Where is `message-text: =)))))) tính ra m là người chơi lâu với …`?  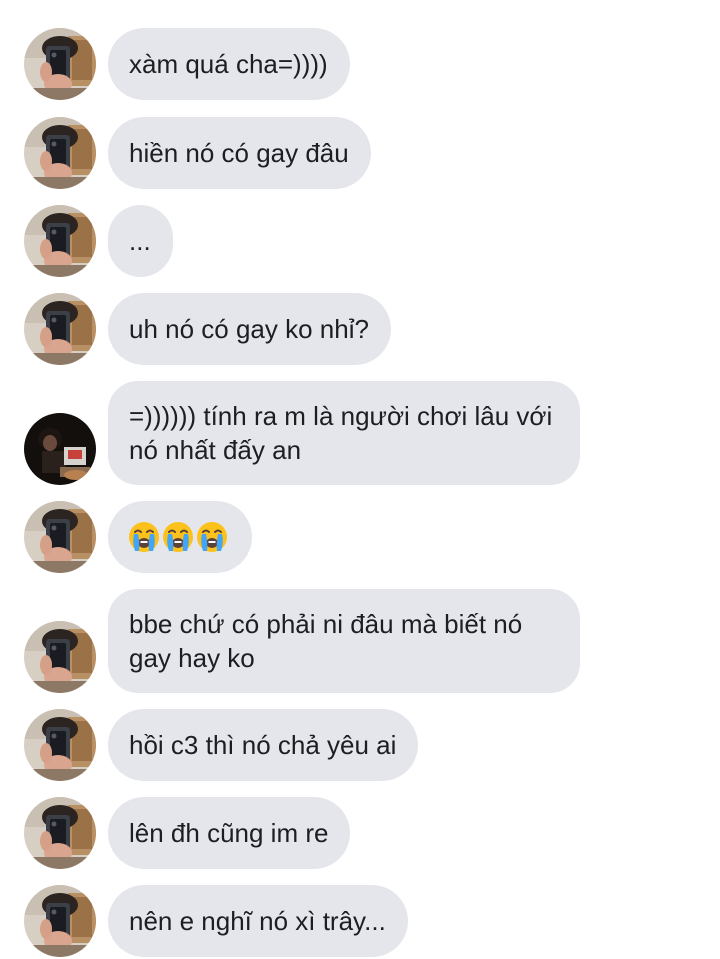 message-text: =)))))) tính ra m là người chơi lâu với … is located at coordinates (341, 433).